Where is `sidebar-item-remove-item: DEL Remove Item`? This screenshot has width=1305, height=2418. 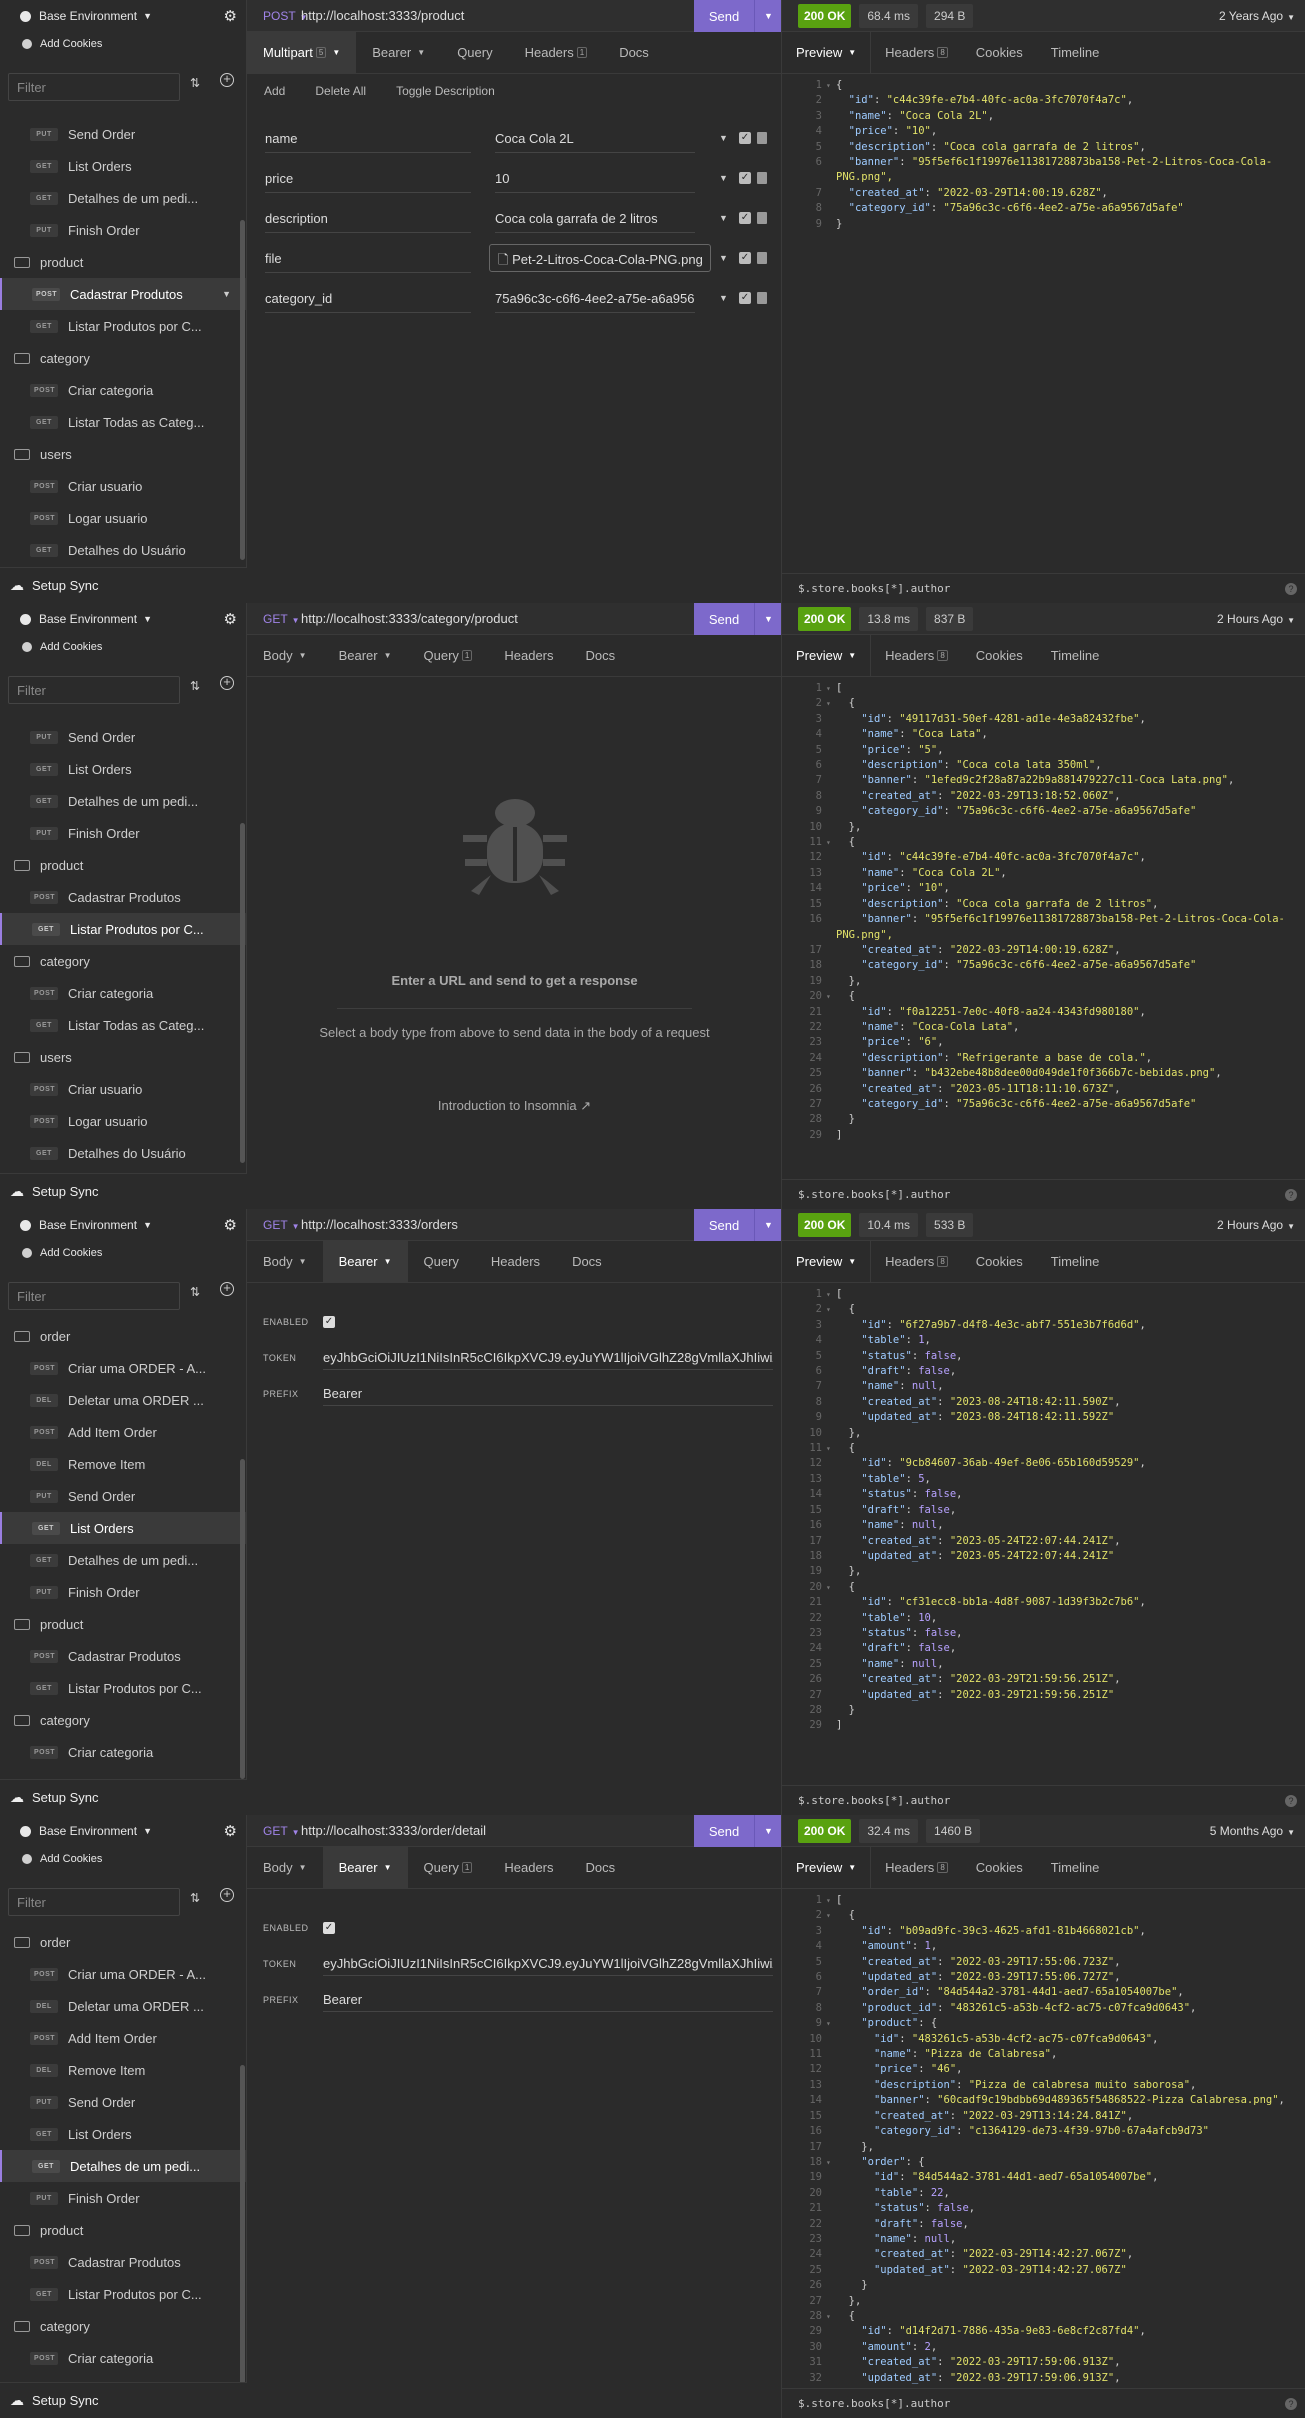 sidebar-item-remove-item: DEL Remove Item is located at coordinates (123, 2070).